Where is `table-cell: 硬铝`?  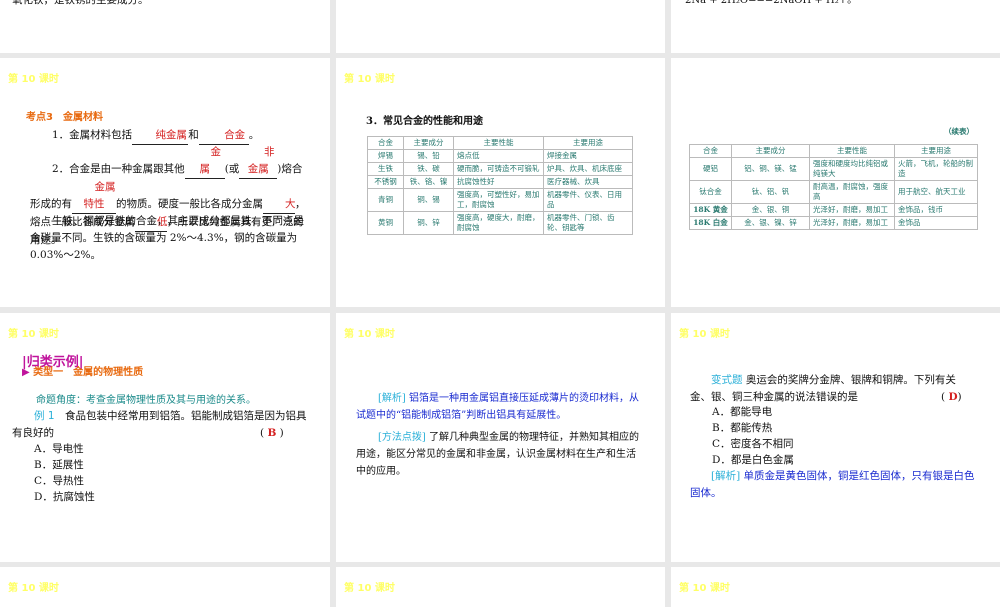
table-cell: 硬铝 is located at coordinates (710, 169).